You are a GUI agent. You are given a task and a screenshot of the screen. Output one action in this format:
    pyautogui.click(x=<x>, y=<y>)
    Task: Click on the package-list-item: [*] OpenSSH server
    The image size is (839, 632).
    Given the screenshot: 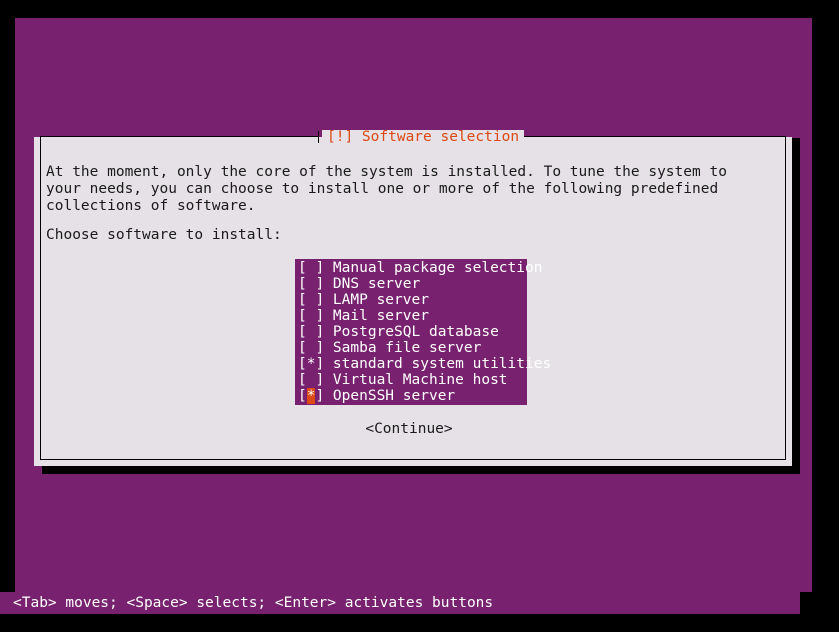 What is the action you would take?
    pyautogui.click(x=411, y=396)
    